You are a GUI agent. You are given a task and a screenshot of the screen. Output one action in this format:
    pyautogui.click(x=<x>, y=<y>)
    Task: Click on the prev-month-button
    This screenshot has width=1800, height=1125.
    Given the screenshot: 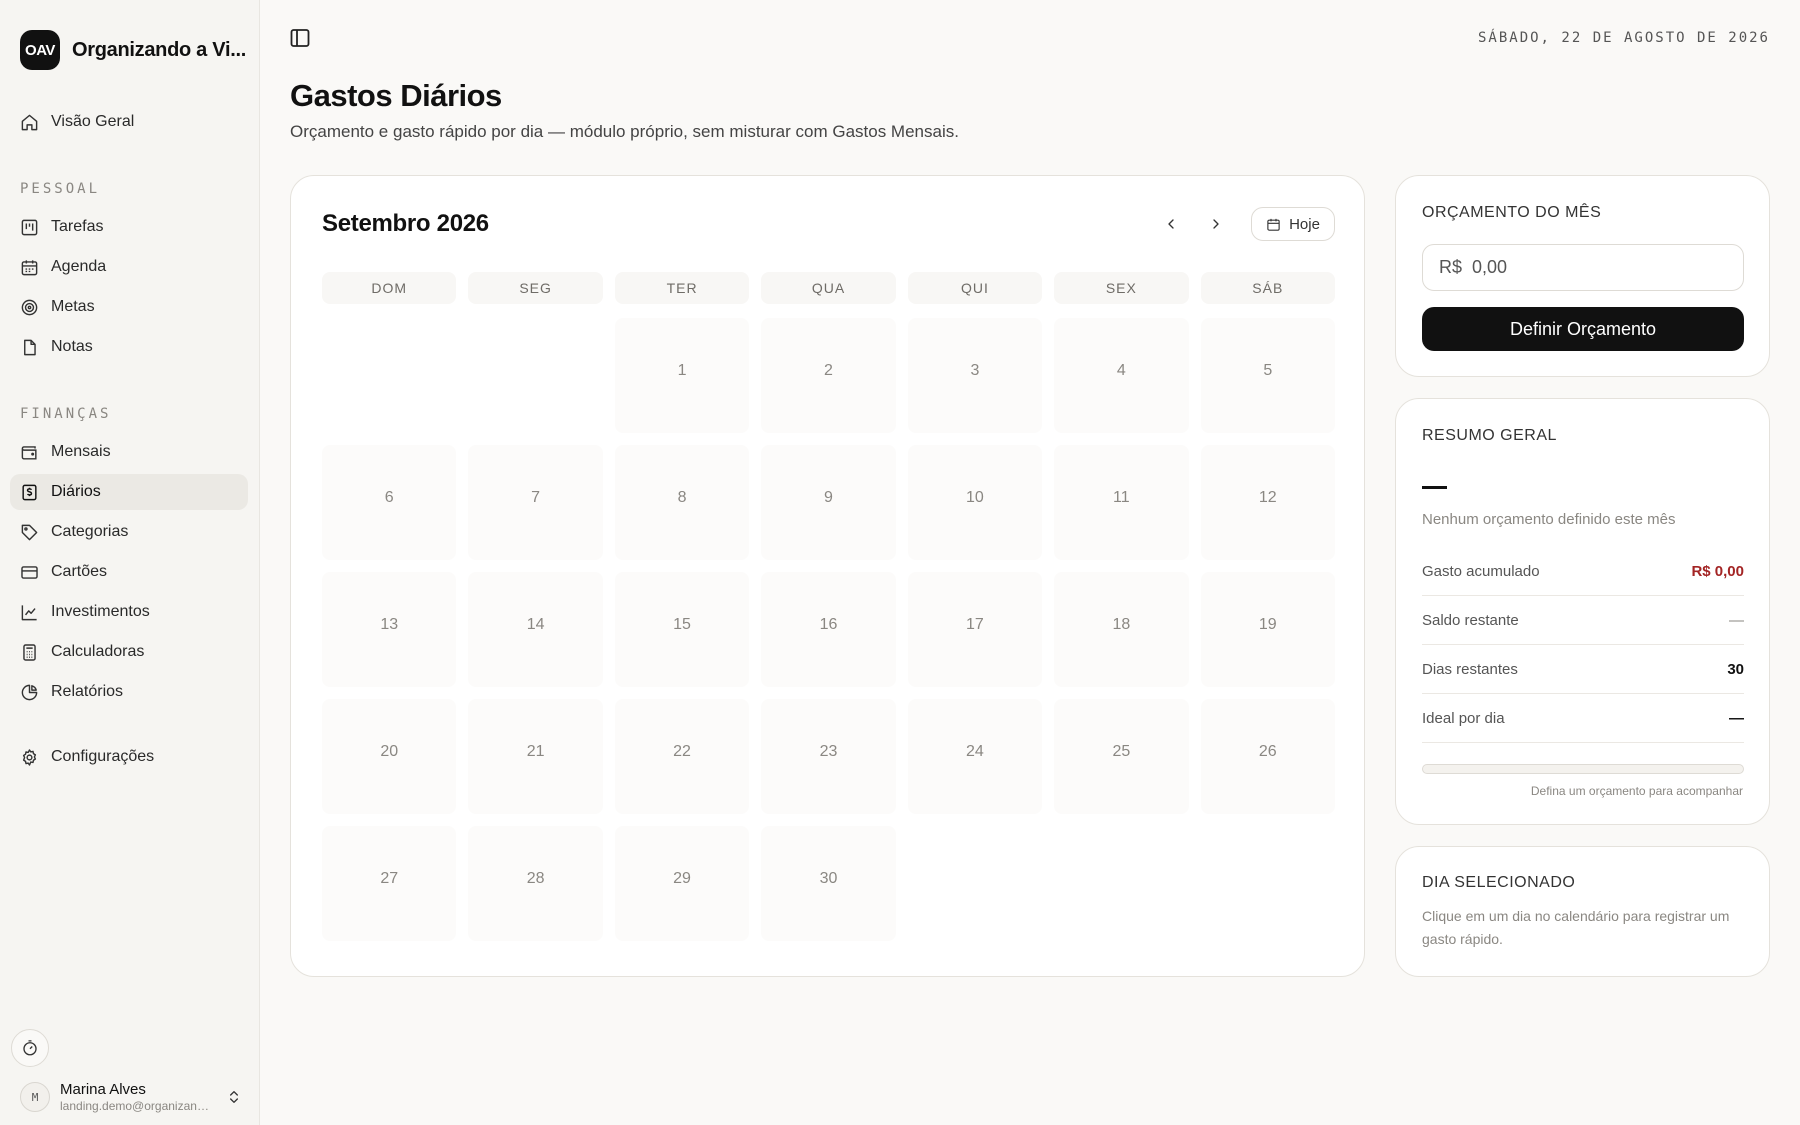 What is the action you would take?
    pyautogui.click(x=1171, y=224)
    